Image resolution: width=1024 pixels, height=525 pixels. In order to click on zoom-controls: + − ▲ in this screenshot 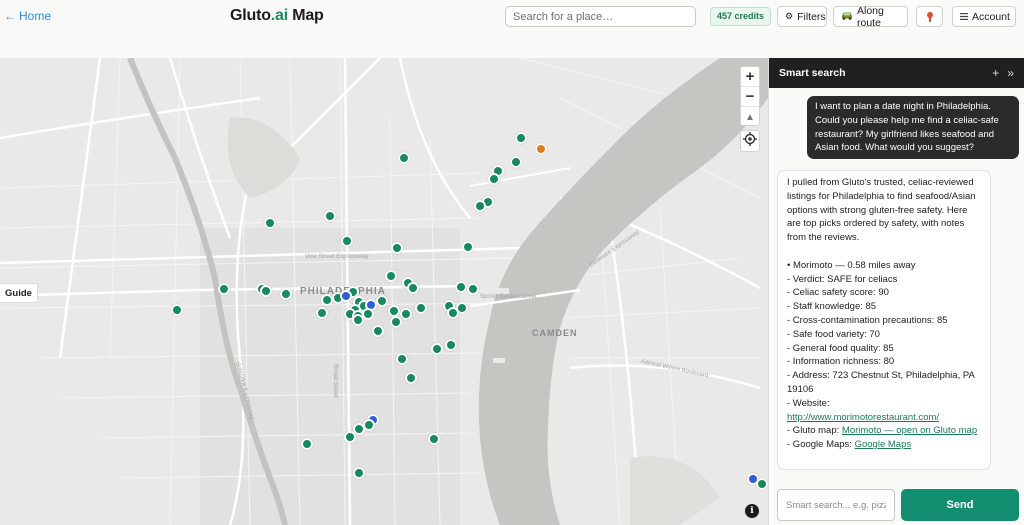, I will do `click(750, 96)`.